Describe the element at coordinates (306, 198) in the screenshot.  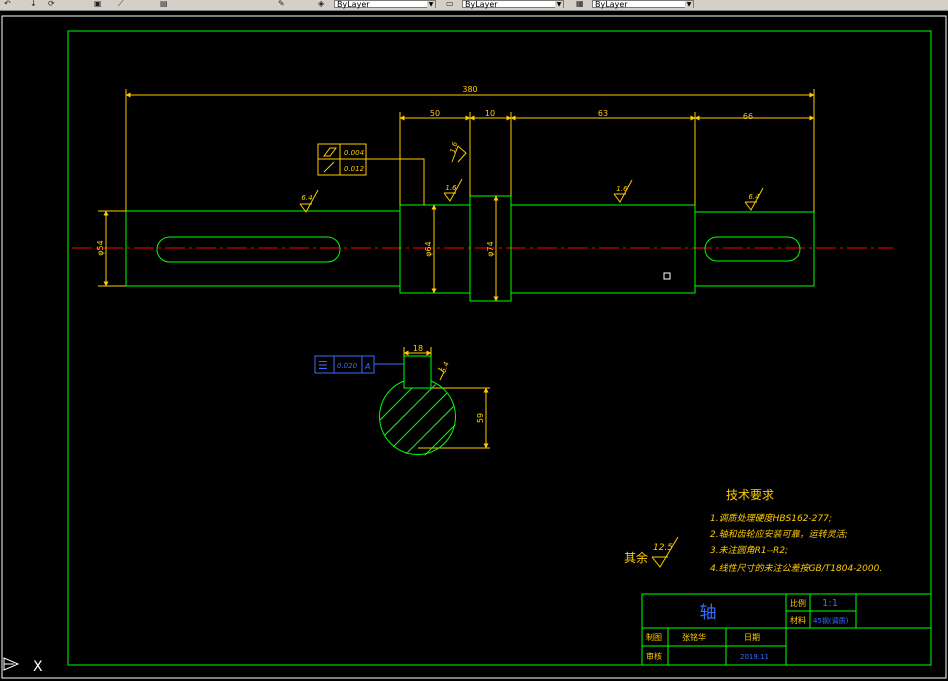
I see `roughness-left-value: 6.4` at that location.